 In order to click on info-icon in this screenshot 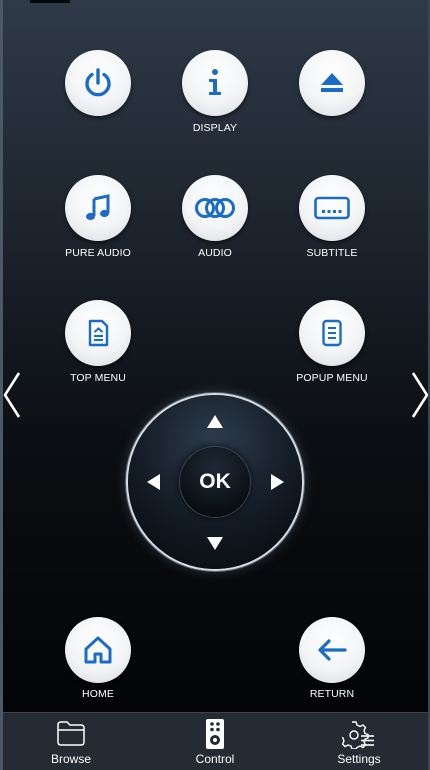, I will do `click(215, 82)`.